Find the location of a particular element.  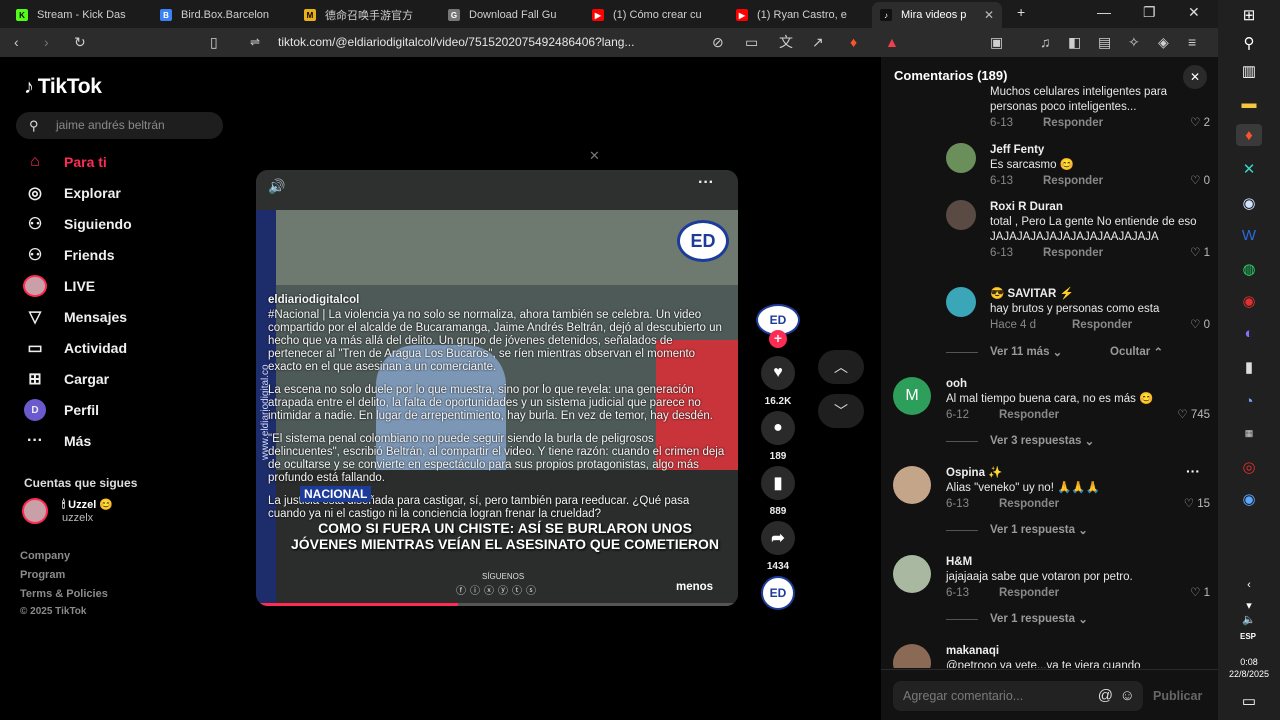

search-input: ⚲ jaime andrés beltrán is located at coordinates (119, 125).